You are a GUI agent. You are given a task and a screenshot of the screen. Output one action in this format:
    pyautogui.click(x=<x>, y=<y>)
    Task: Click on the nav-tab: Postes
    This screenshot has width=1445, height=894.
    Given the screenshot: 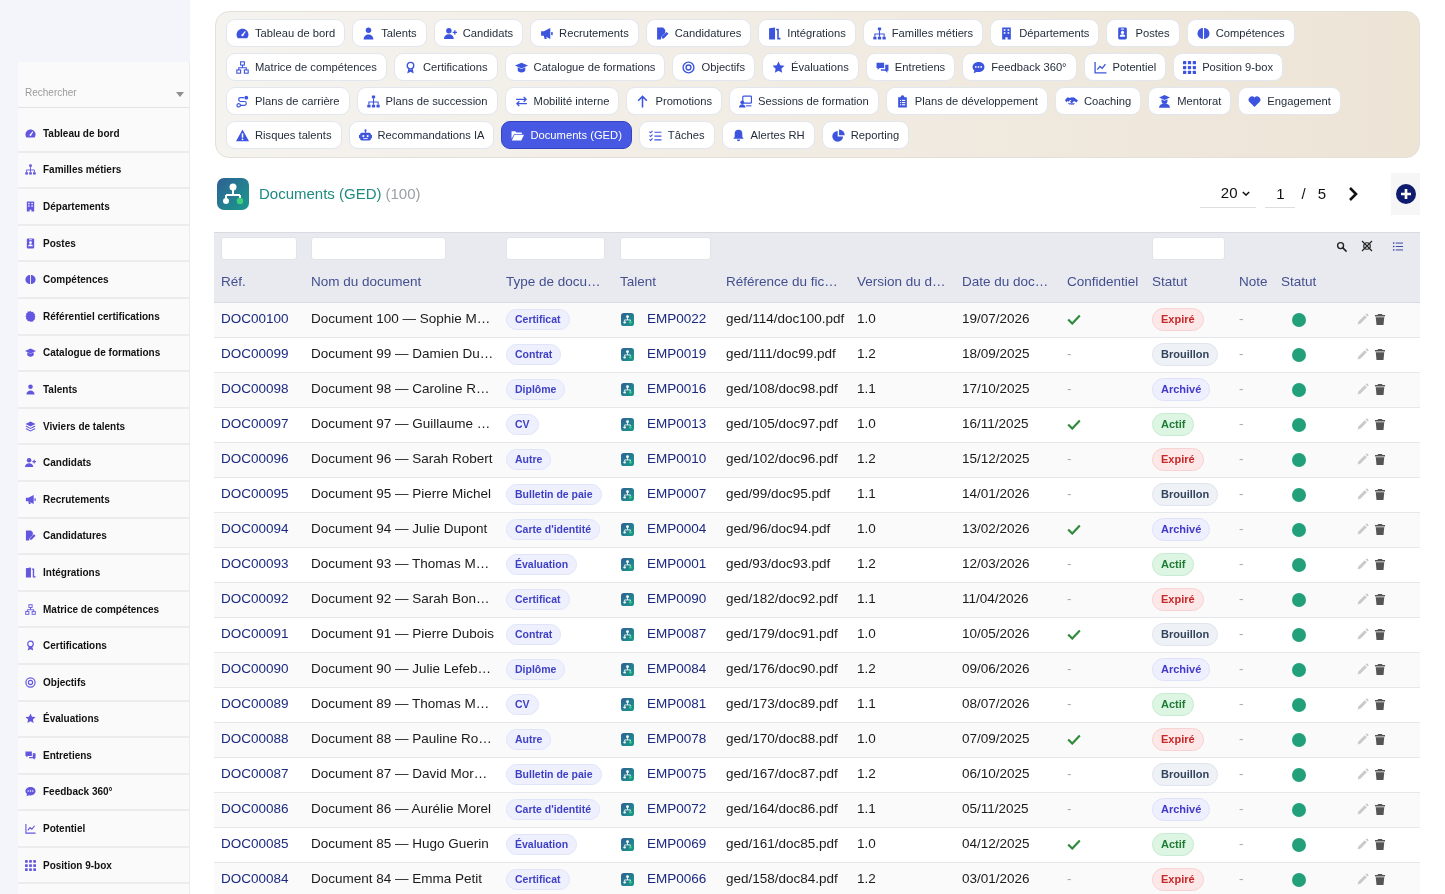 What is the action you would take?
    pyautogui.click(x=1143, y=33)
    